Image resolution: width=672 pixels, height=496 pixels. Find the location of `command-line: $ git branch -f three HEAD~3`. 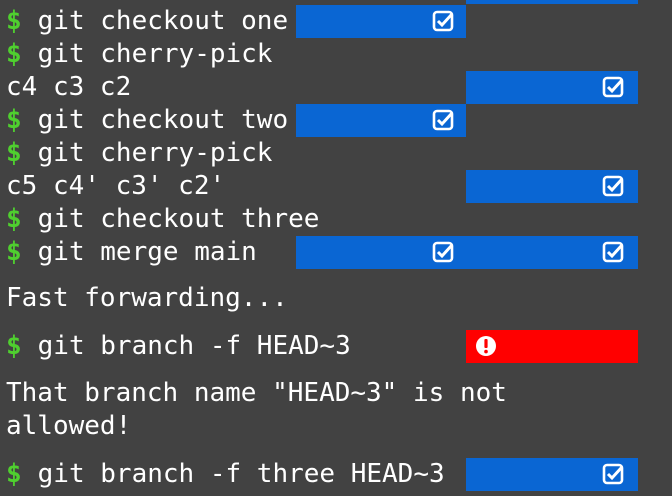

command-line: $ git branch -f three HEAD~3 is located at coordinates (225, 474).